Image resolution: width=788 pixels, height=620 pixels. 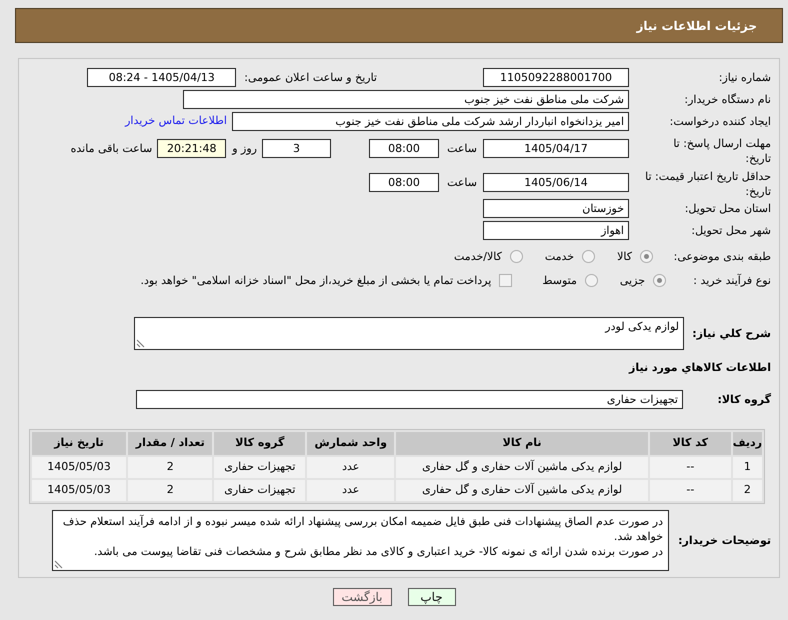 I want to click on column-header: تعداد / مقدار, so click(x=170, y=443).